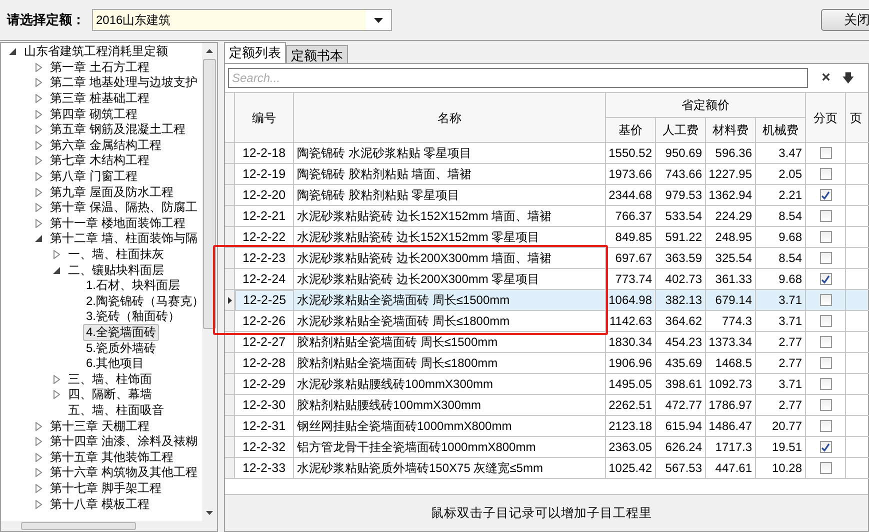 The height and width of the screenshot is (532, 869). I want to click on tab: 定额书本, so click(317, 54).